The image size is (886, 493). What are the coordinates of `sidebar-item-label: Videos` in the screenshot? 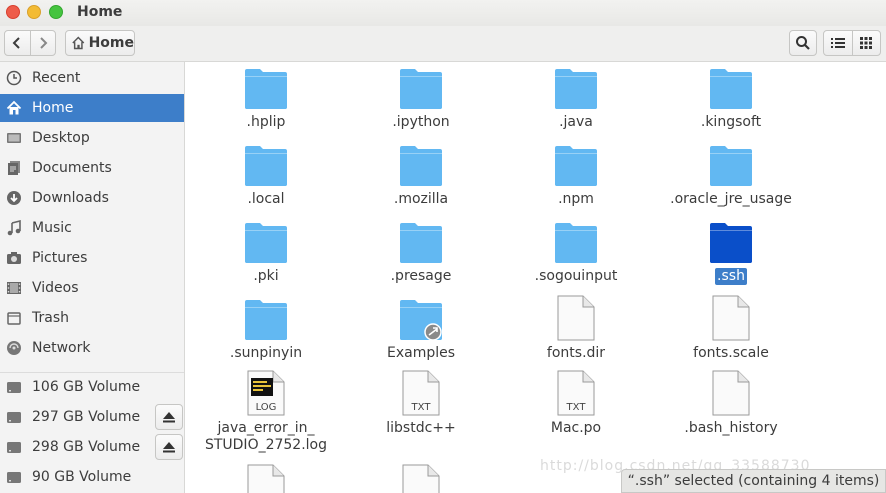 It's located at (55, 288).